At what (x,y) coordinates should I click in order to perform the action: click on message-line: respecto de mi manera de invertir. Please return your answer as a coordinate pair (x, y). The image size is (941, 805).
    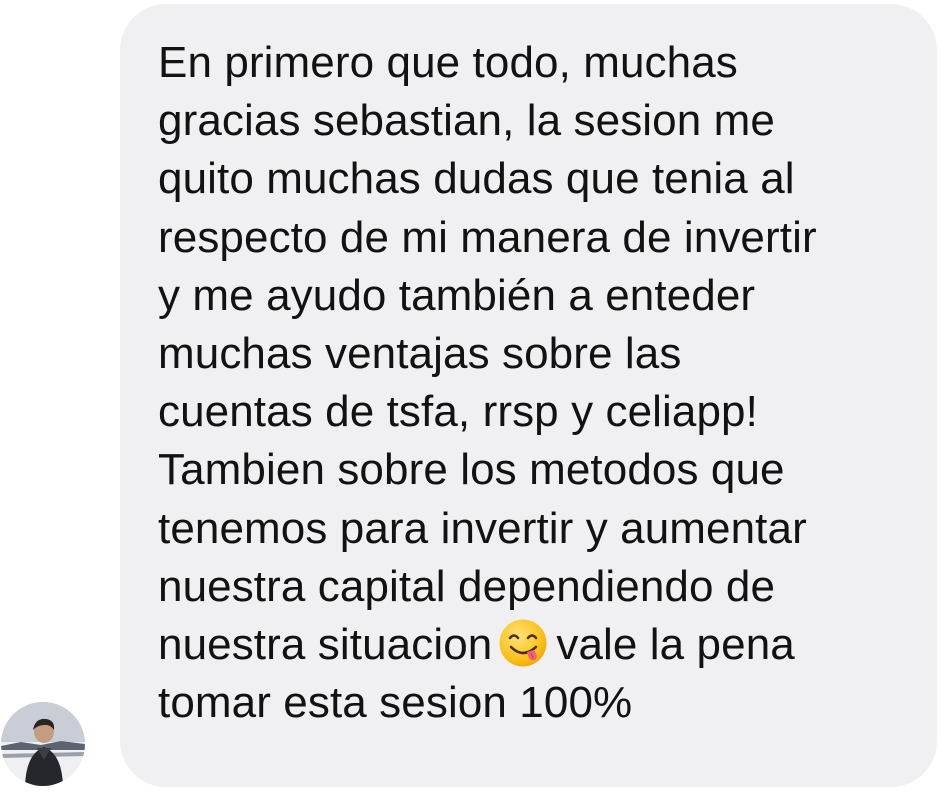
    Looking at the image, I should click on (487, 237).